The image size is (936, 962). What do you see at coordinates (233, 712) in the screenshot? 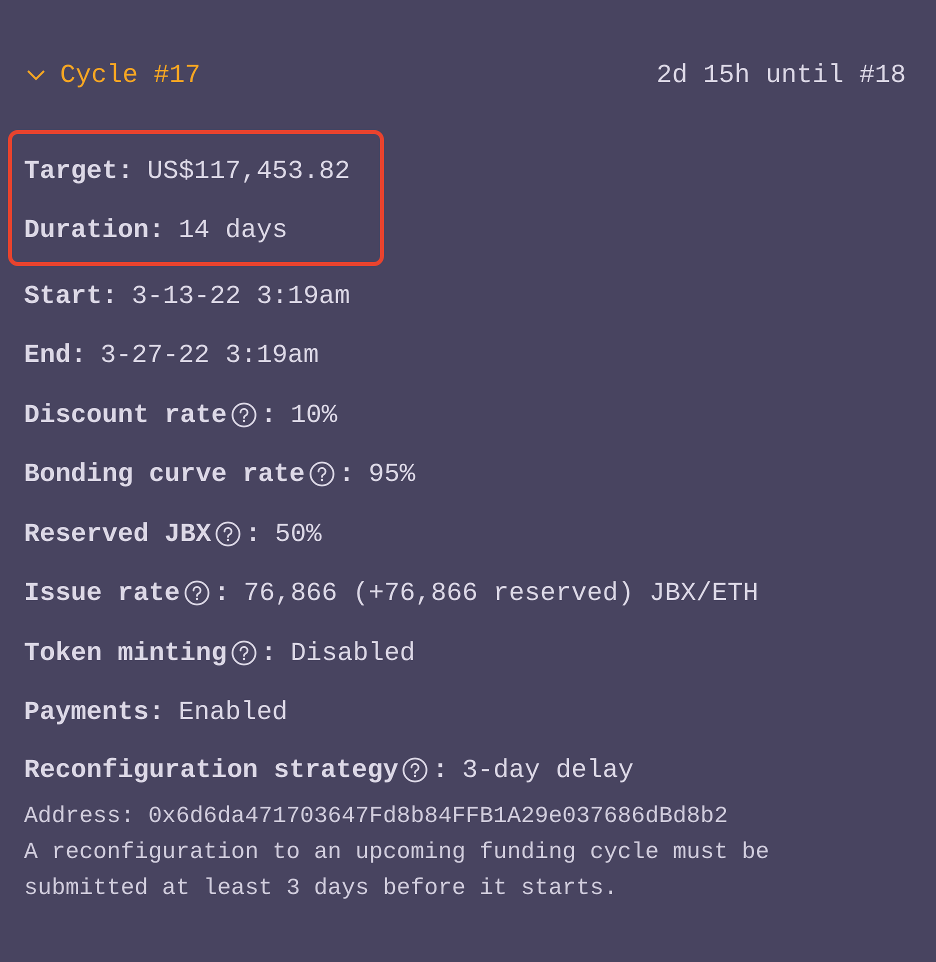
I see `field-value: Enabled` at bounding box center [233, 712].